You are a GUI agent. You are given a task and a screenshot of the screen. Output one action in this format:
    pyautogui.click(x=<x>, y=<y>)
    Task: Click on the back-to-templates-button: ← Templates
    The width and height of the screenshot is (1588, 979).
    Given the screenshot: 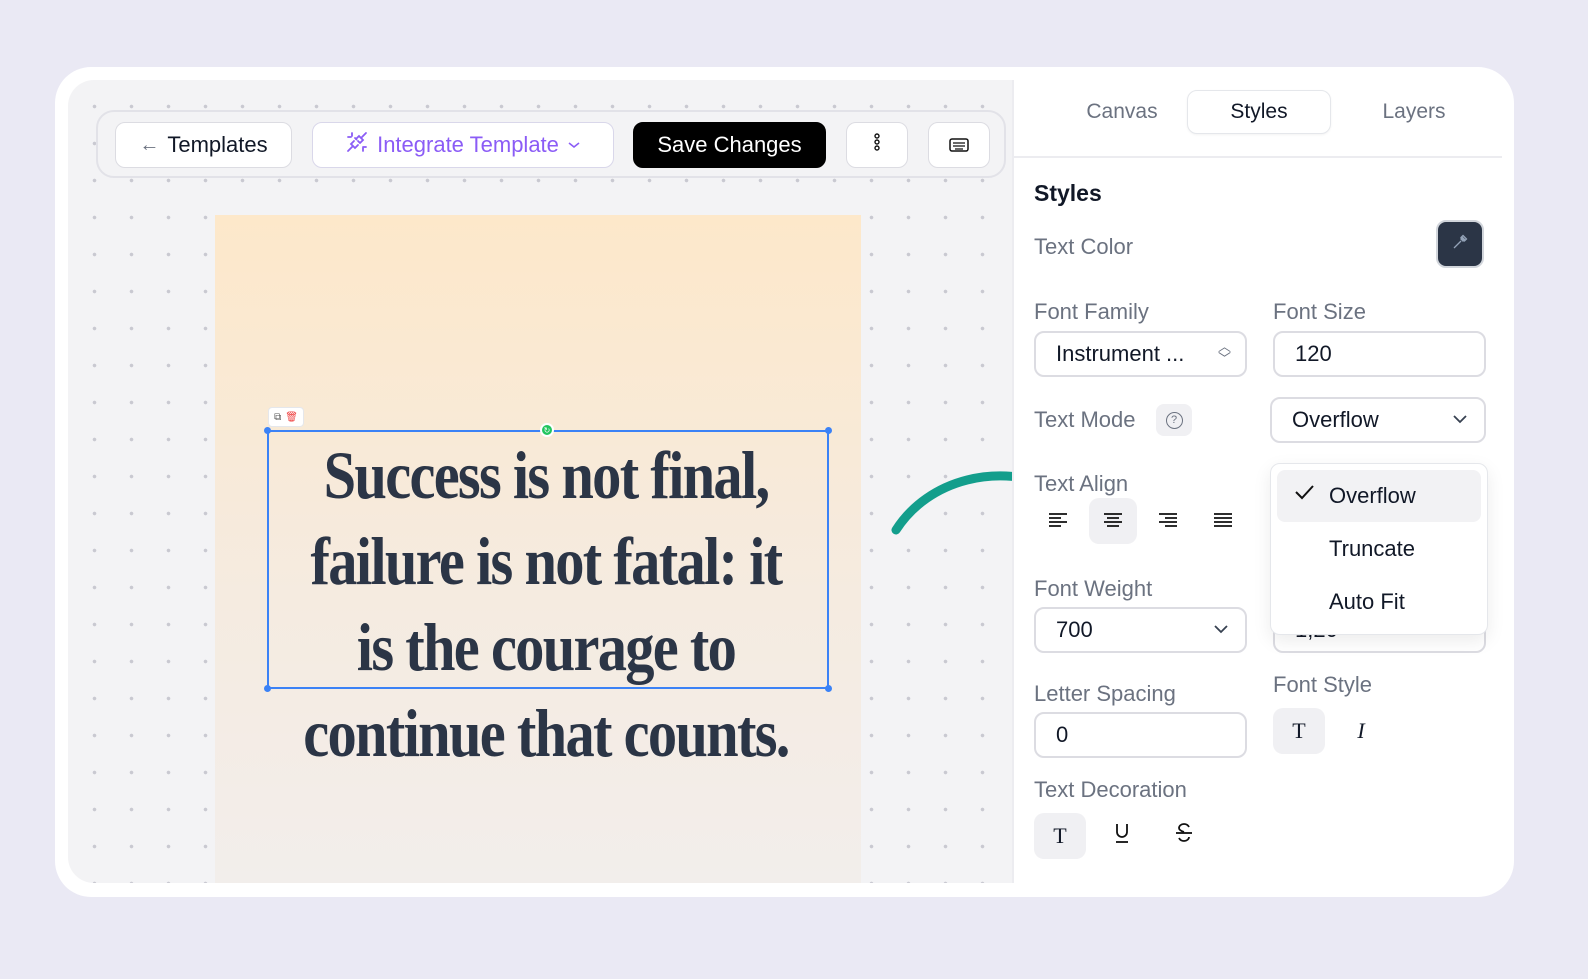 What is the action you would take?
    pyautogui.click(x=203, y=145)
    